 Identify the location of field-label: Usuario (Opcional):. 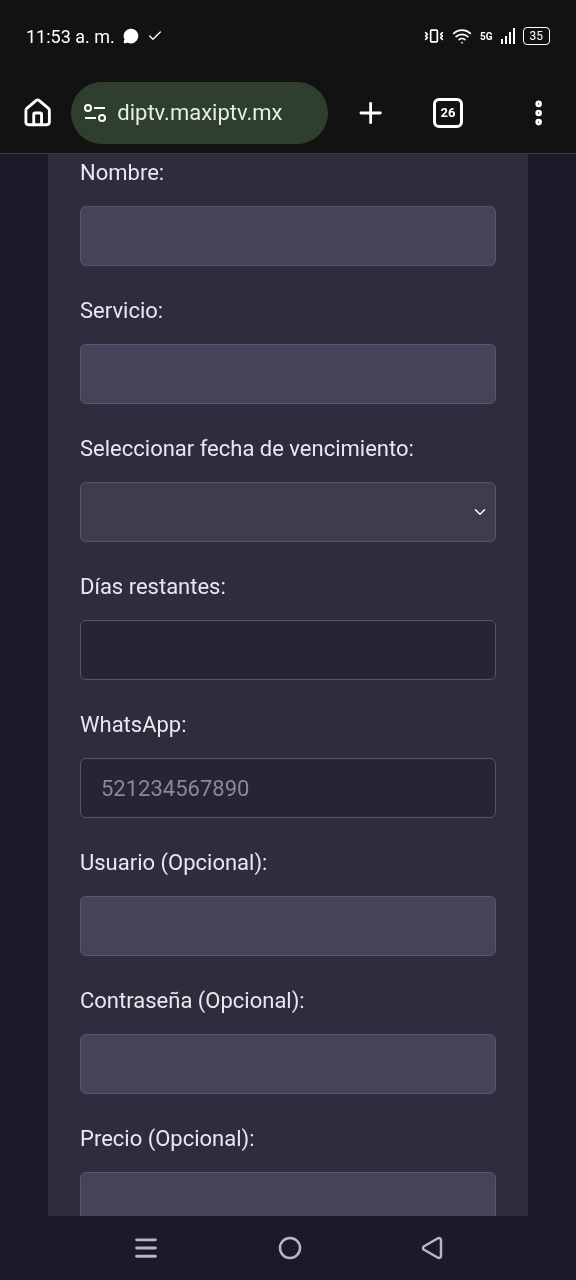
(174, 863).